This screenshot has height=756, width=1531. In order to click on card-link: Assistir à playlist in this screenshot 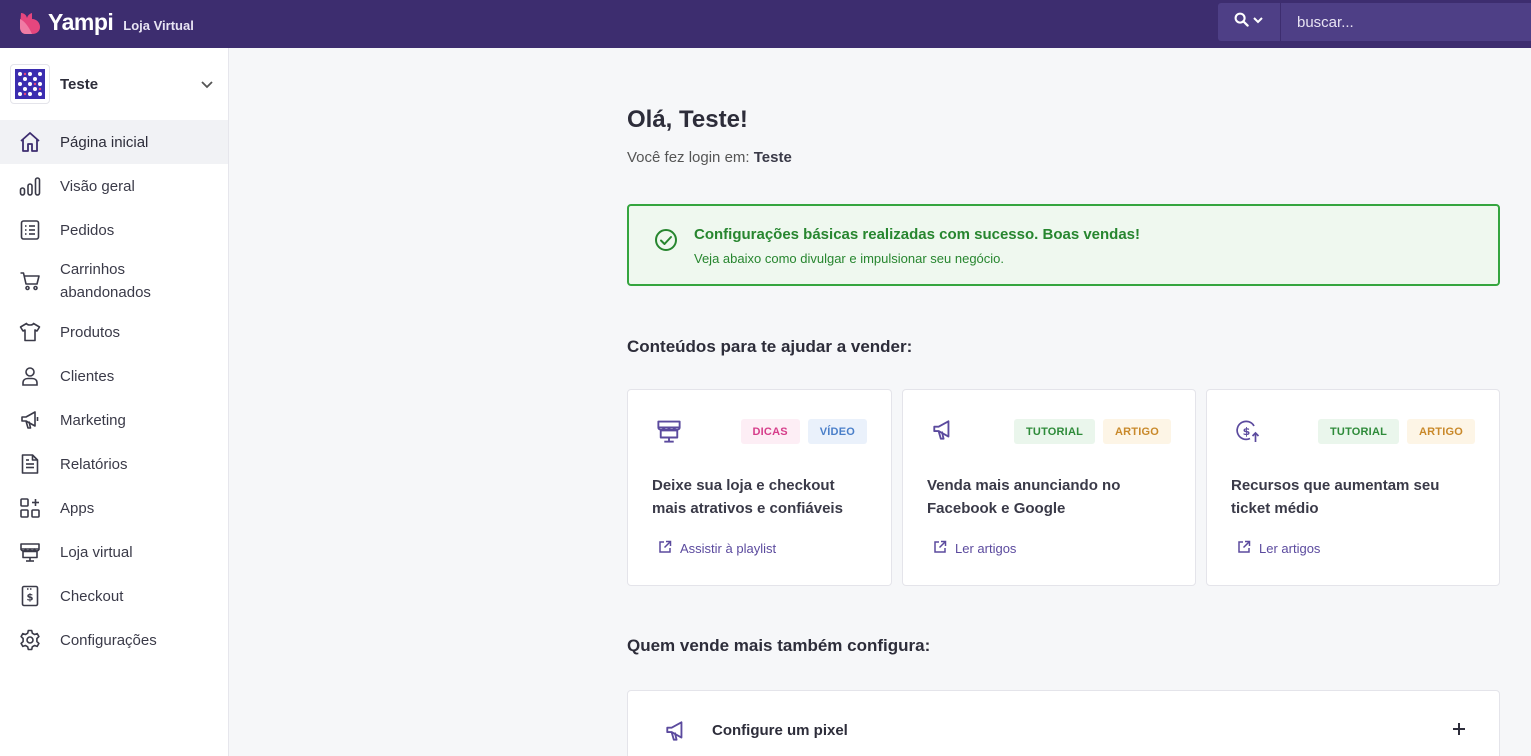, I will do `click(717, 548)`.